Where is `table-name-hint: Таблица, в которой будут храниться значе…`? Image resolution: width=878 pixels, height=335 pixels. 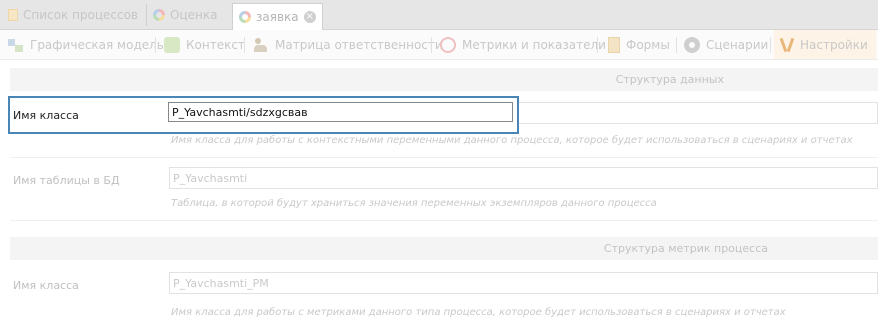
table-name-hint: Таблица, в которой будут храниться значе… is located at coordinates (414, 203).